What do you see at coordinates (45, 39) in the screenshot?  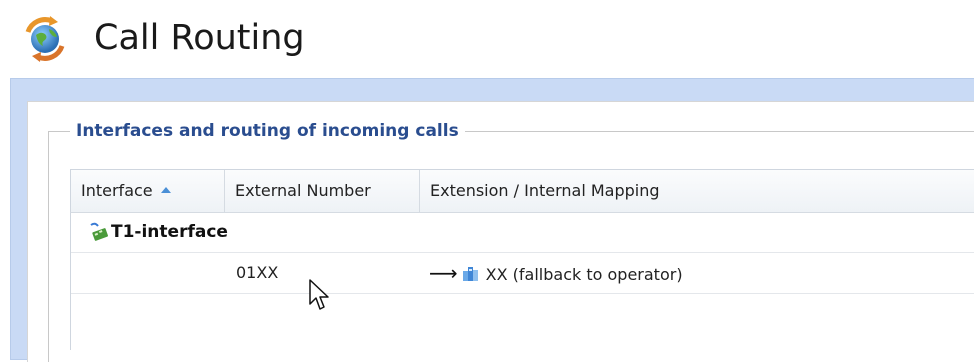 I see `call-routing-globe-icon` at bounding box center [45, 39].